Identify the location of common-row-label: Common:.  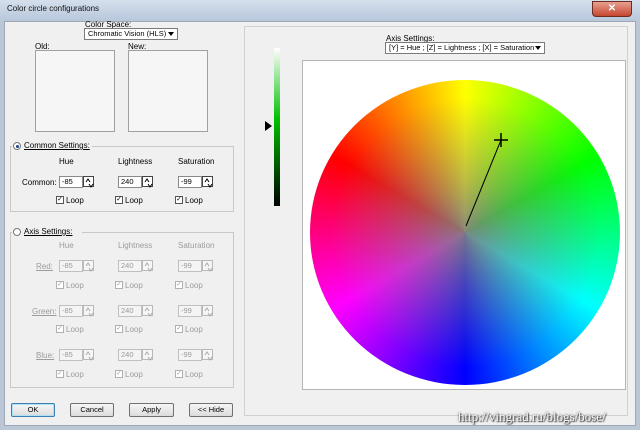
(39, 182).